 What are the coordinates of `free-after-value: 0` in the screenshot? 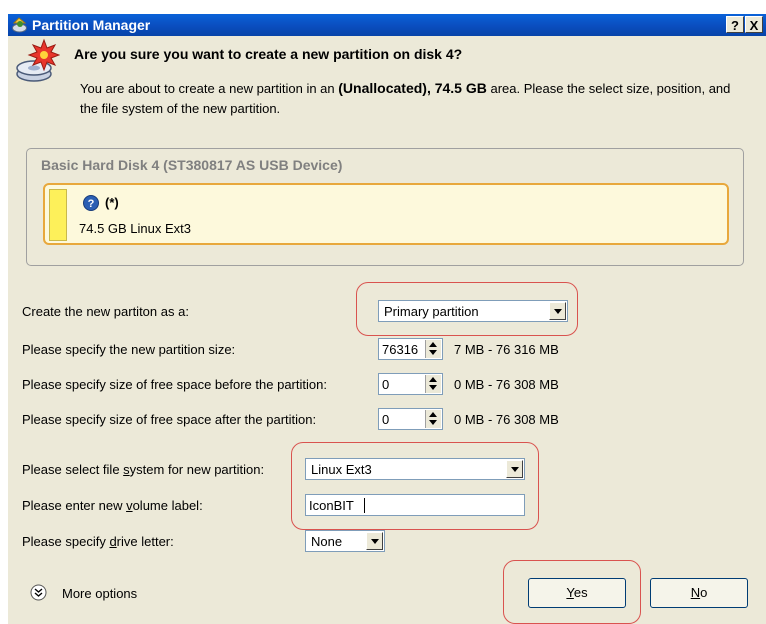 It's located at (386, 419).